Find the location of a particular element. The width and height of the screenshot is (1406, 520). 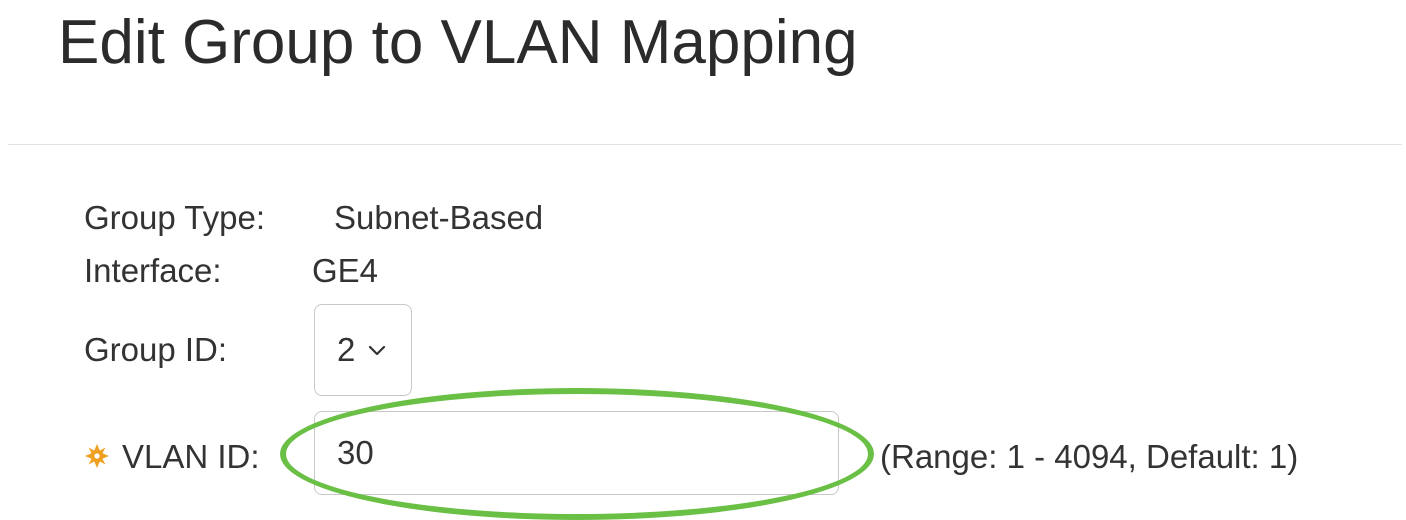

group-id-label: Group ID: is located at coordinates (156, 349).